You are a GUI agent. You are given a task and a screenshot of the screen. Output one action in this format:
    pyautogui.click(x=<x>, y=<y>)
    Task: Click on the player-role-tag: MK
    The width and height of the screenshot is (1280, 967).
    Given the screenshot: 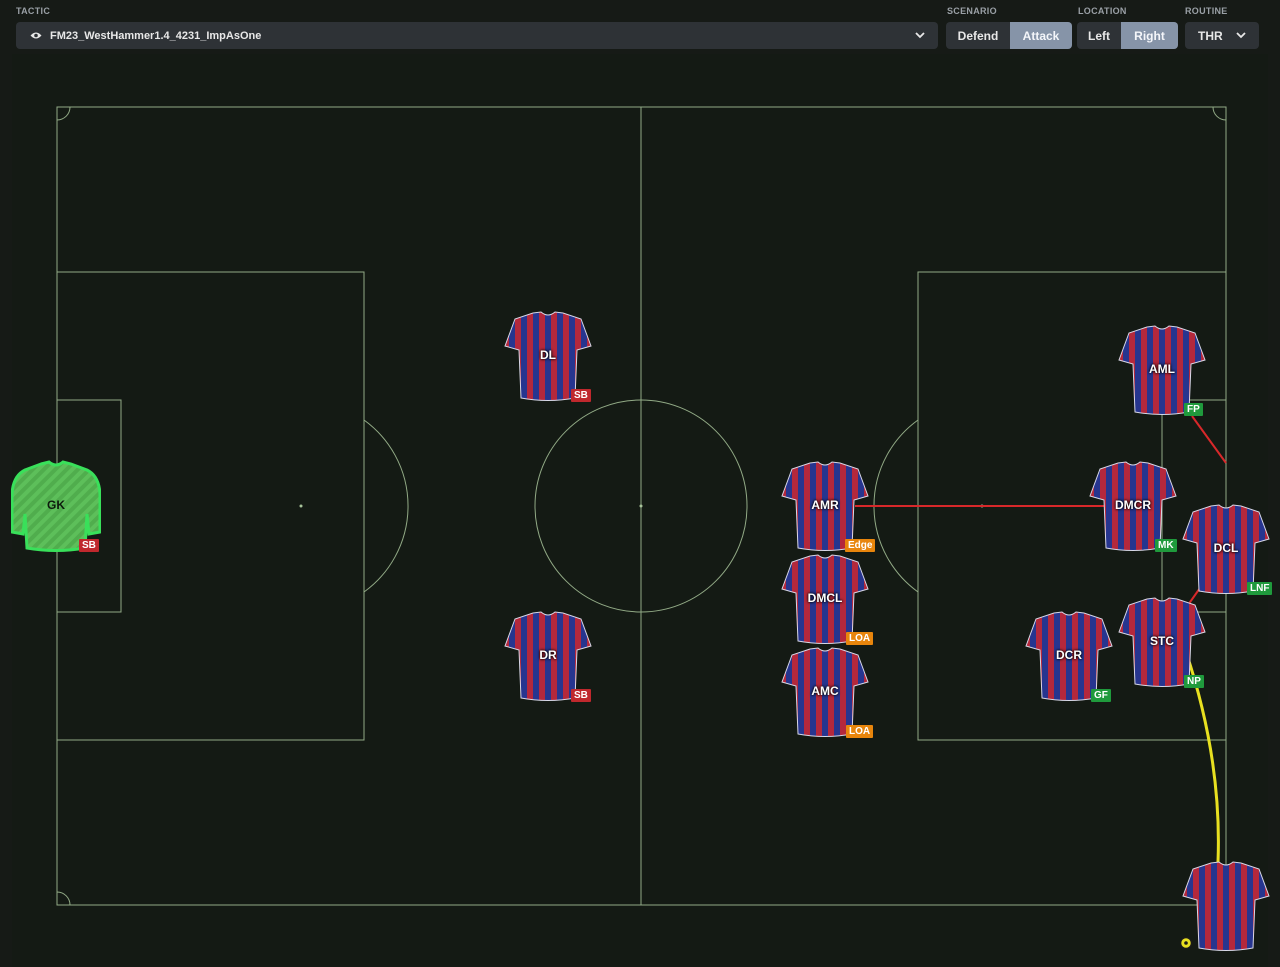 What is the action you would take?
    pyautogui.click(x=1166, y=545)
    